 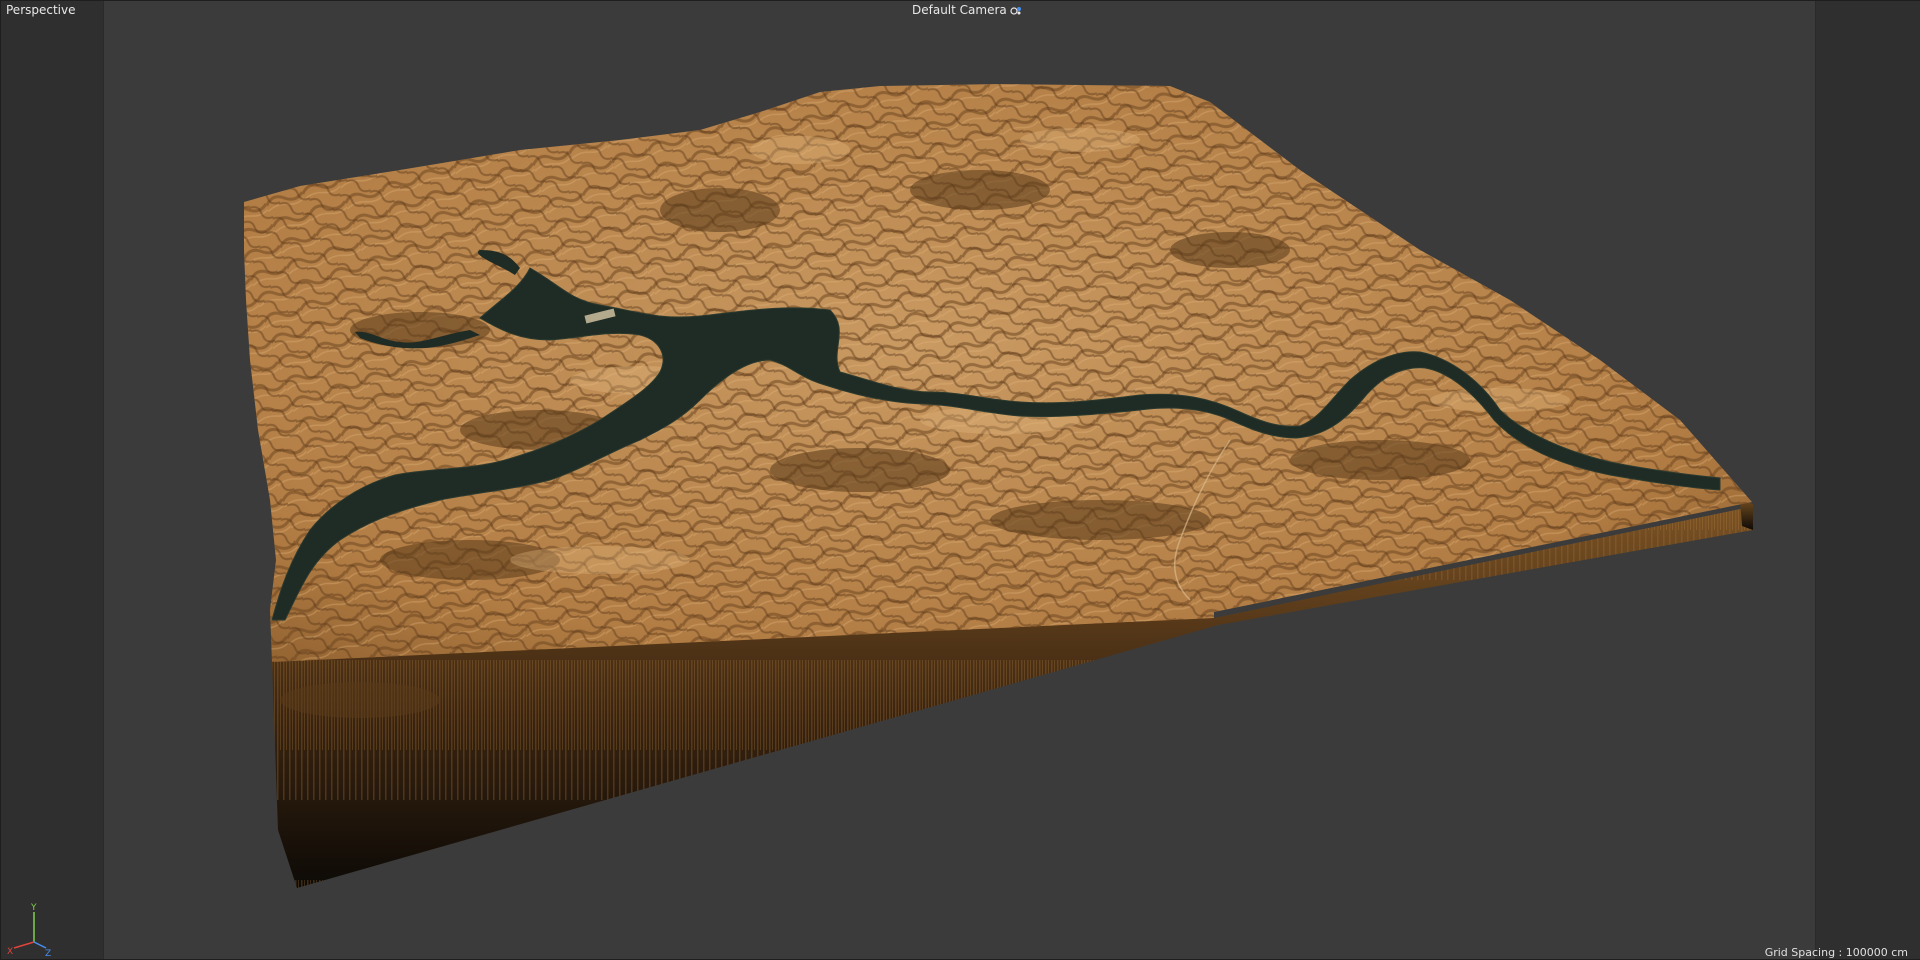 I want to click on grid-spacing-readout: Grid Spacing : 100000 cm, so click(x=1836, y=952).